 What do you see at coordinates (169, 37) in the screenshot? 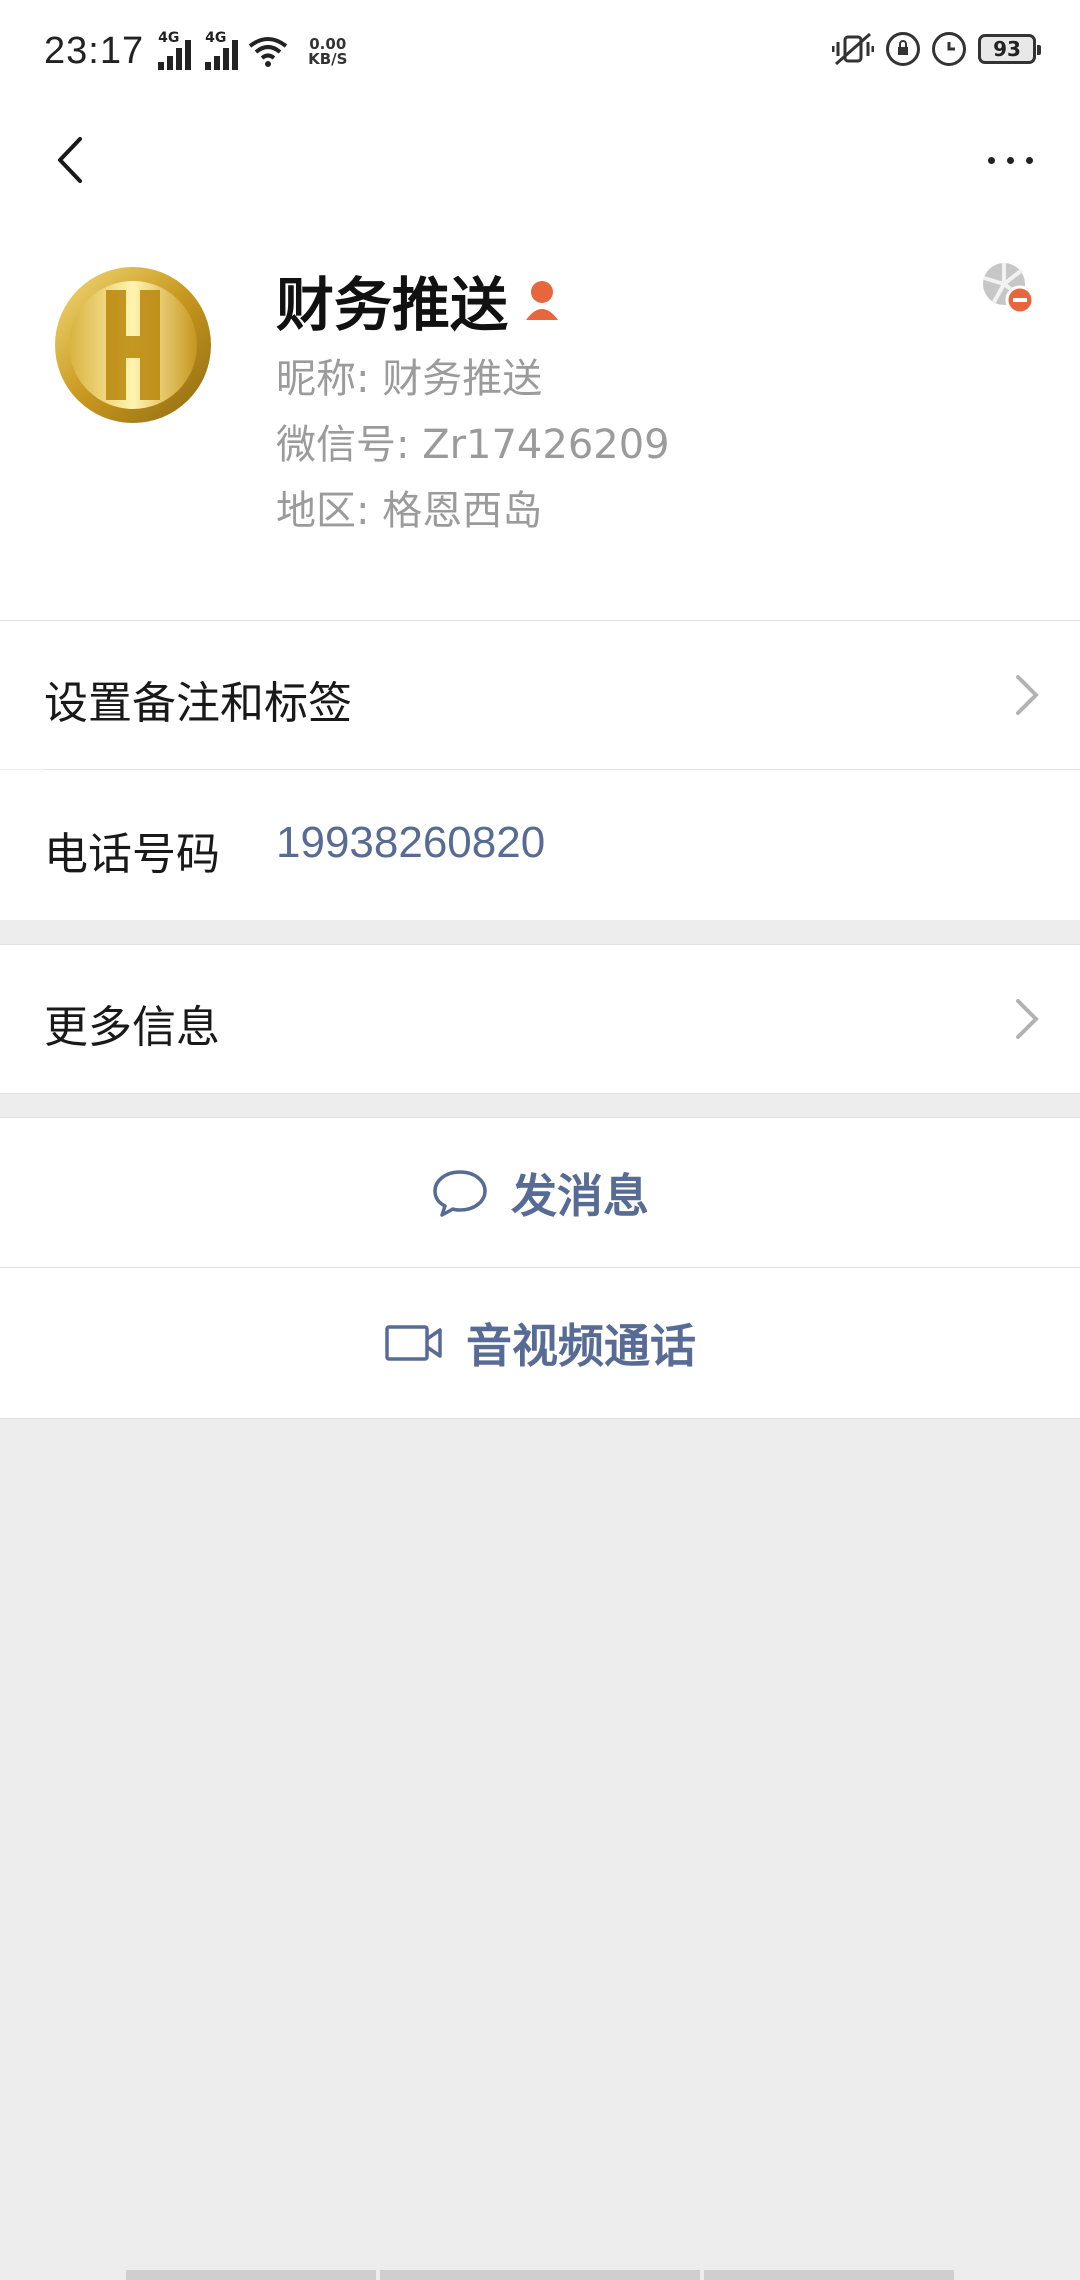
I see `sim1-type: 4G` at bounding box center [169, 37].